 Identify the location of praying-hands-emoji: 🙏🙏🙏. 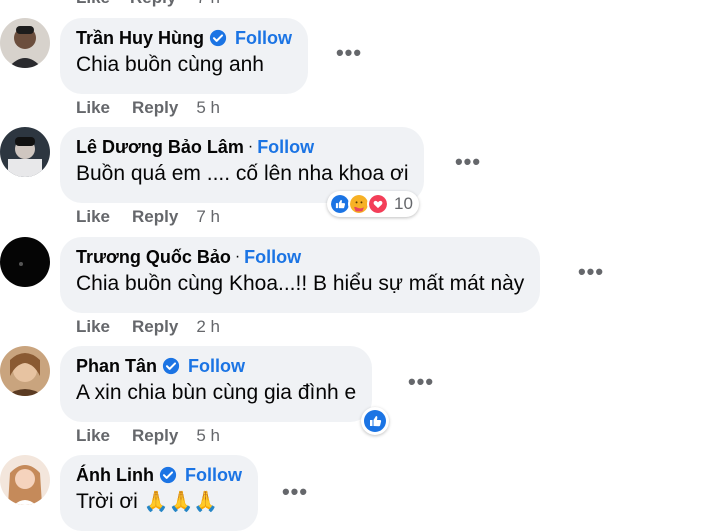
(181, 502).